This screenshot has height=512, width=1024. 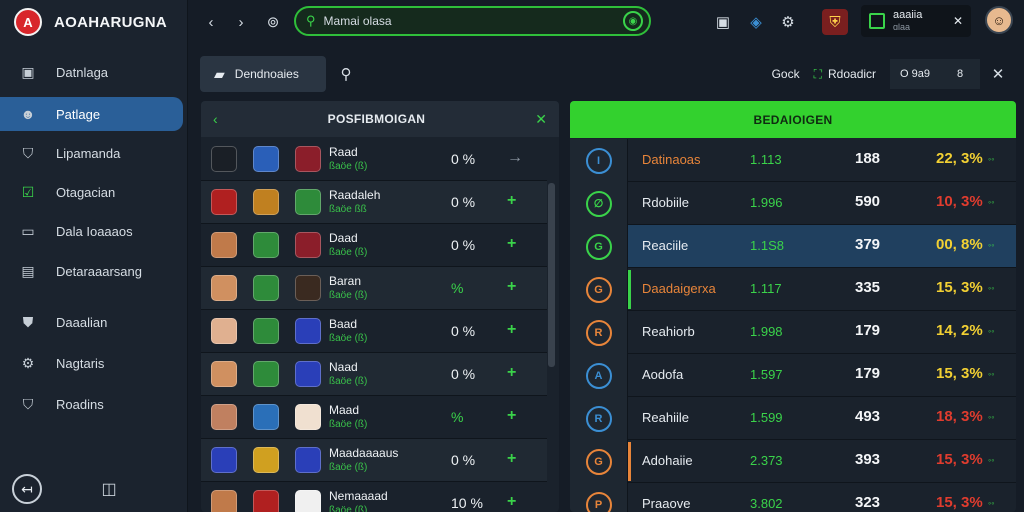 I want to click on row-icon-cell: G, so click(x=599, y=246).